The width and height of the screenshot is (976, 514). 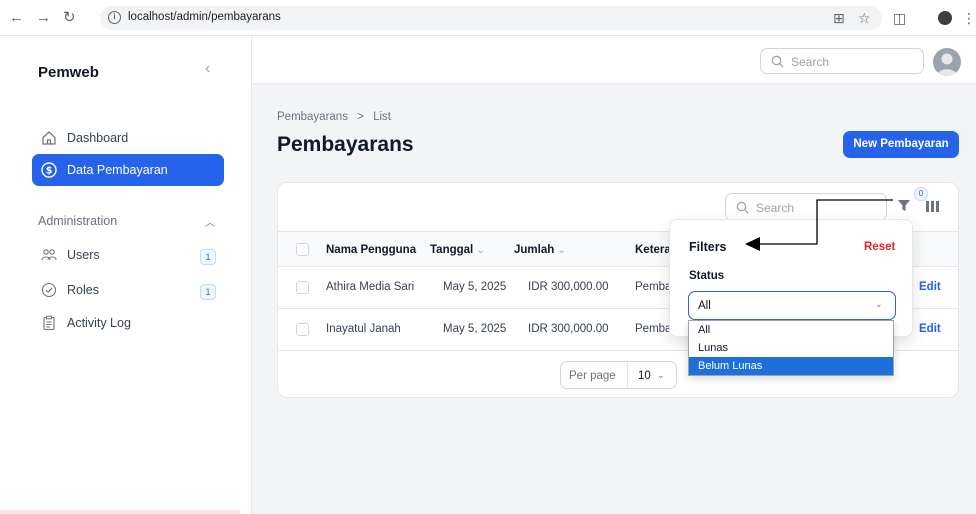 What do you see at coordinates (806, 207) in the screenshot?
I see `table-search-input: Search` at bounding box center [806, 207].